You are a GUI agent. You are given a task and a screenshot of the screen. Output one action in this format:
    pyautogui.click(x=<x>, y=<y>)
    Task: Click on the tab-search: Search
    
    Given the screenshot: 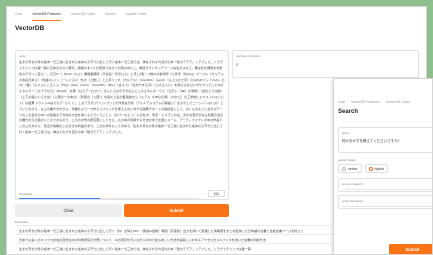 What is the action you would take?
    pyautogui.click(x=110, y=16)
    